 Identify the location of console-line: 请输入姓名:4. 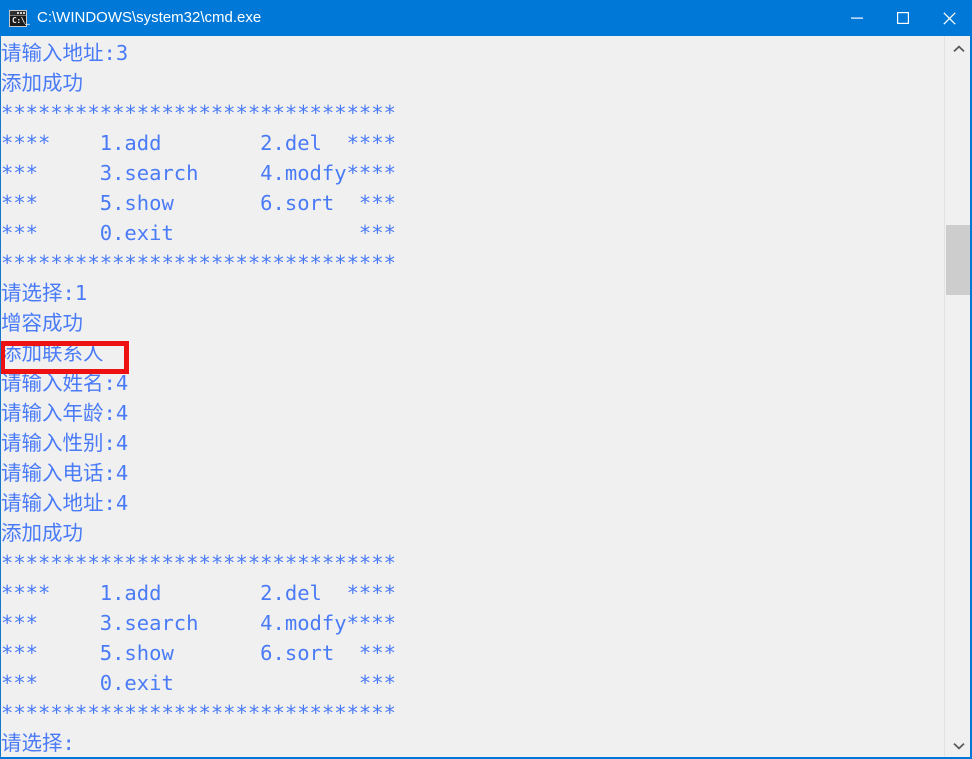
(65, 383).